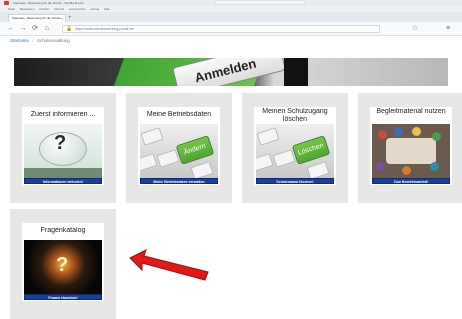  What do you see at coordinates (69, 29) in the screenshot?
I see `lock-icon: 🔒` at bounding box center [69, 29].